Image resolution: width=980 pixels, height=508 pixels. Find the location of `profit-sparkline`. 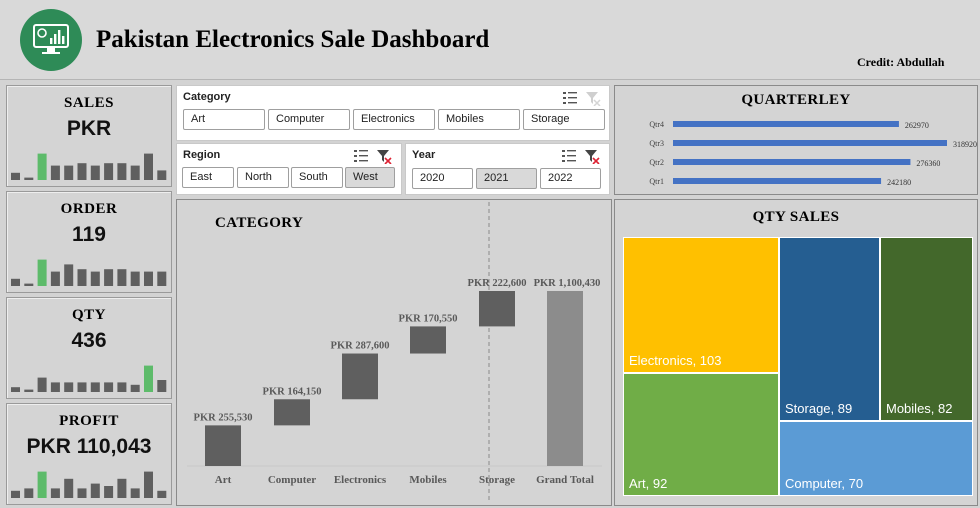

profit-sparkline is located at coordinates (89, 484).